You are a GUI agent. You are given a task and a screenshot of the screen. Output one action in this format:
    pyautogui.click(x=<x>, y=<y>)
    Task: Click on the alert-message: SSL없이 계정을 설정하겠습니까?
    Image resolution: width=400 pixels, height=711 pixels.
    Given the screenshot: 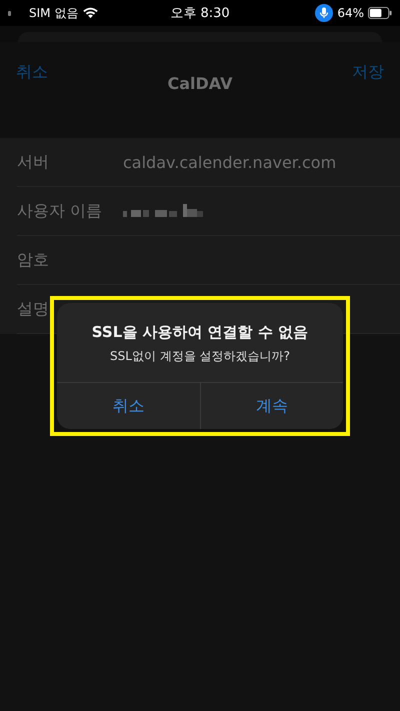 What is the action you would take?
    pyautogui.click(x=200, y=356)
    